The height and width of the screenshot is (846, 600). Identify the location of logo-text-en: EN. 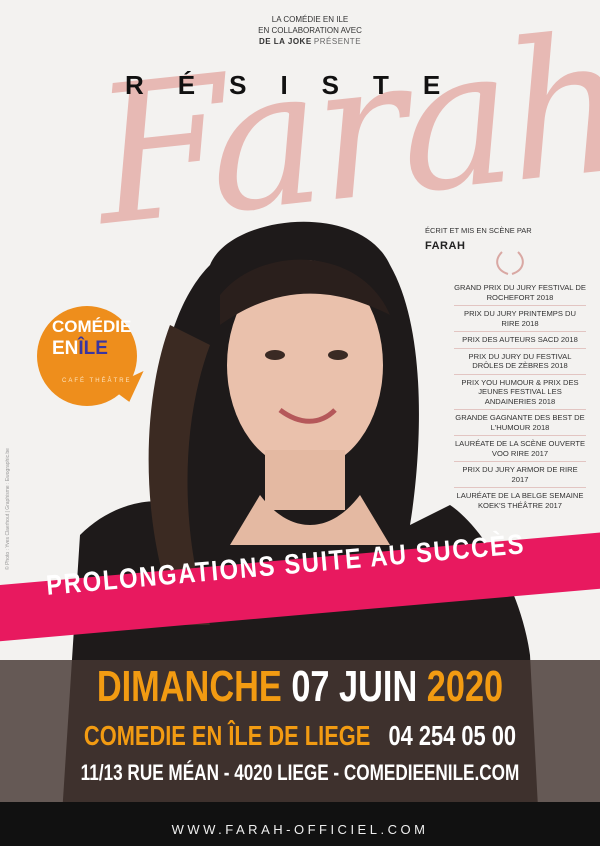
(65, 348).